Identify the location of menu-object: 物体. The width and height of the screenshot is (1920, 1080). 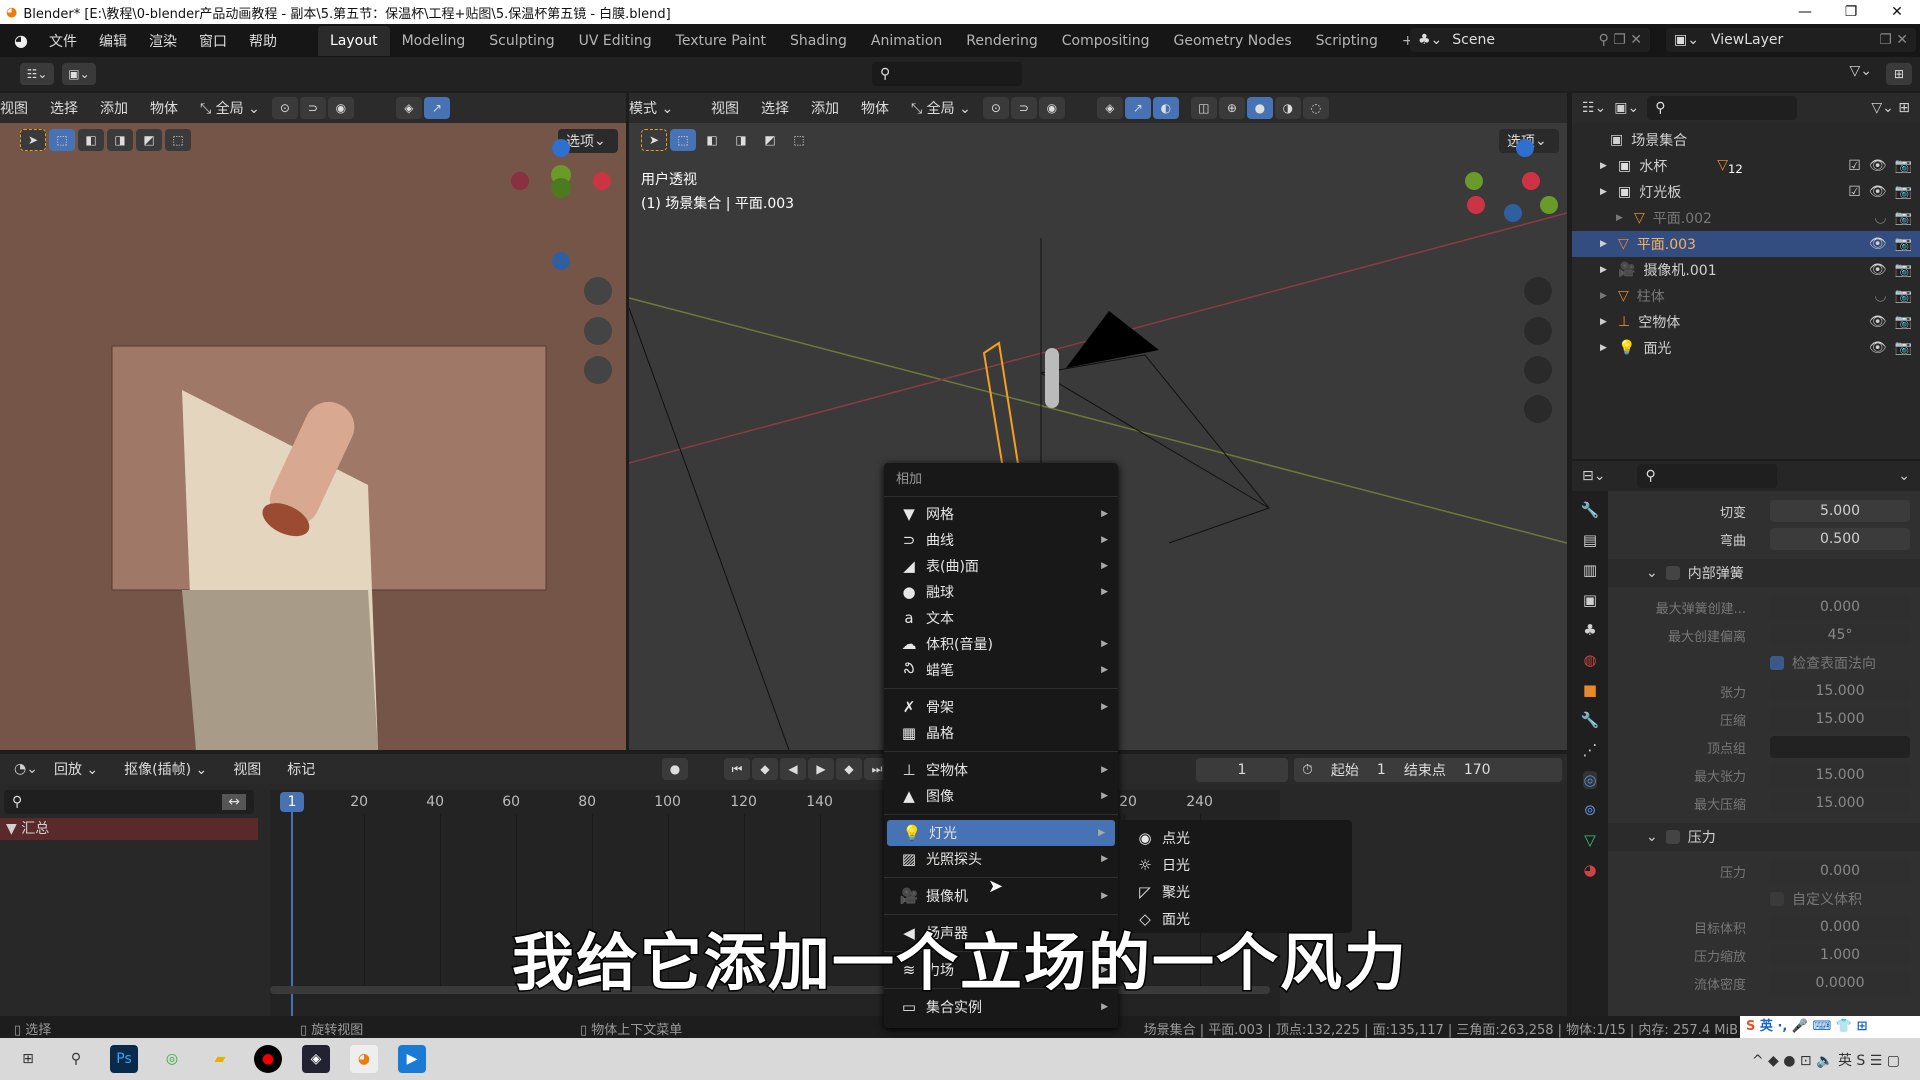
(875, 108).